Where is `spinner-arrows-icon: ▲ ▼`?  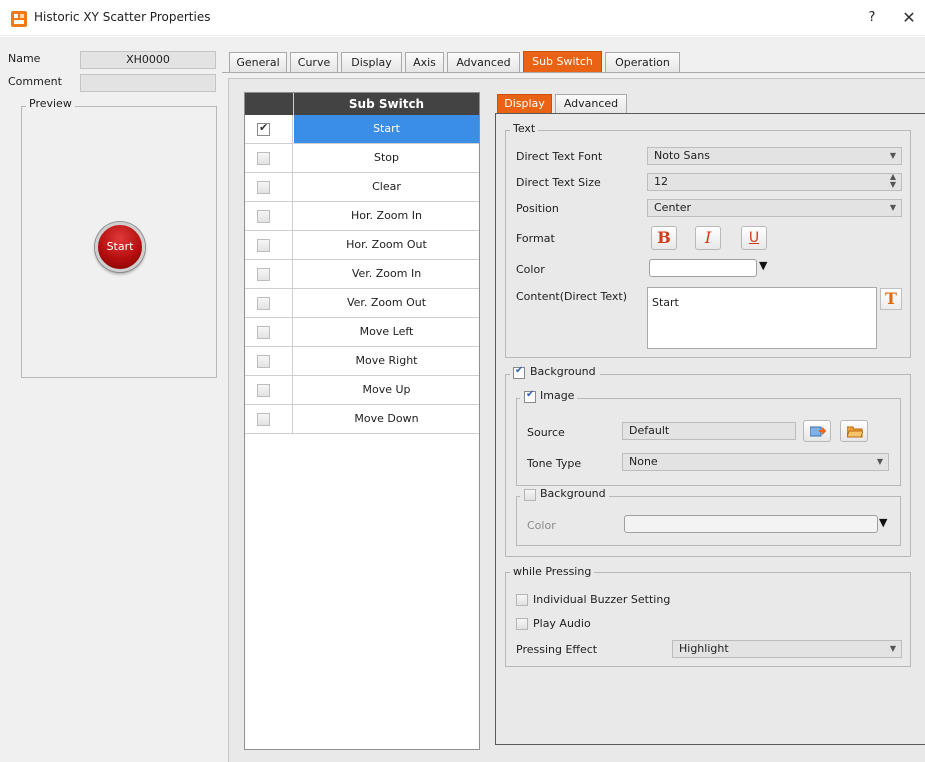 spinner-arrows-icon: ▲ ▼ is located at coordinates (893, 181).